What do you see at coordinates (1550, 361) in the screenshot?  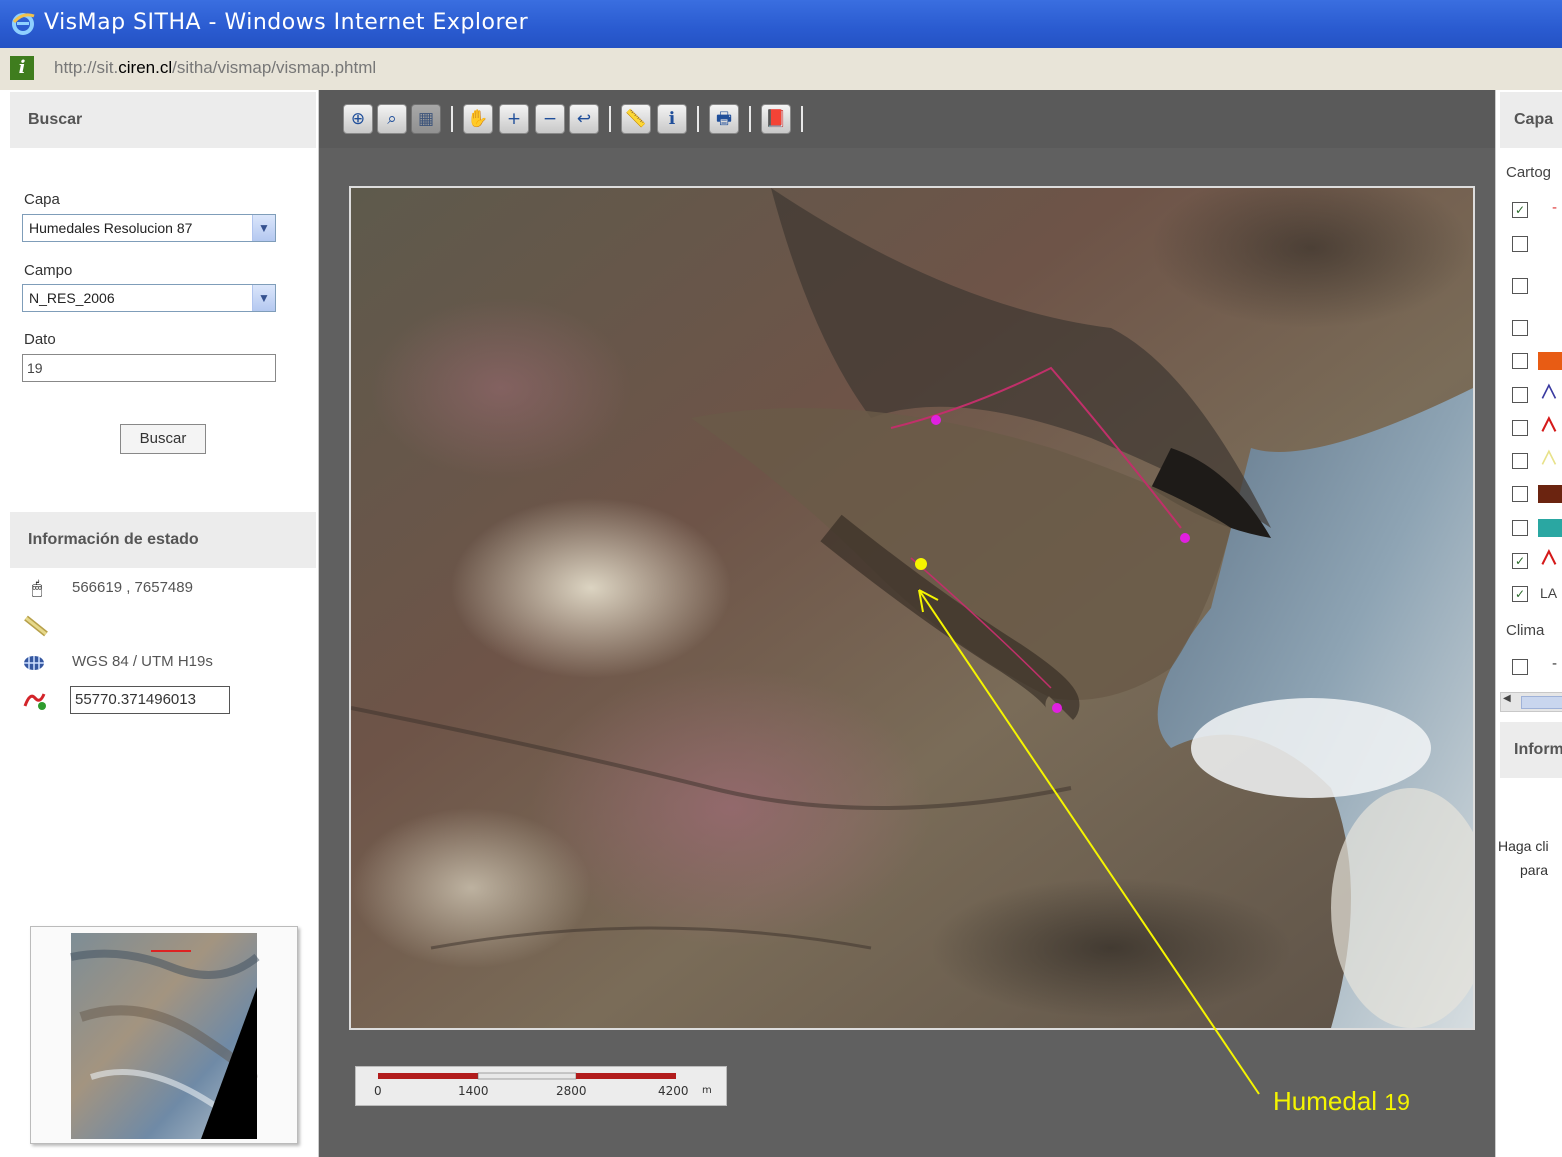 I see `layer-swatch-orange` at bounding box center [1550, 361].